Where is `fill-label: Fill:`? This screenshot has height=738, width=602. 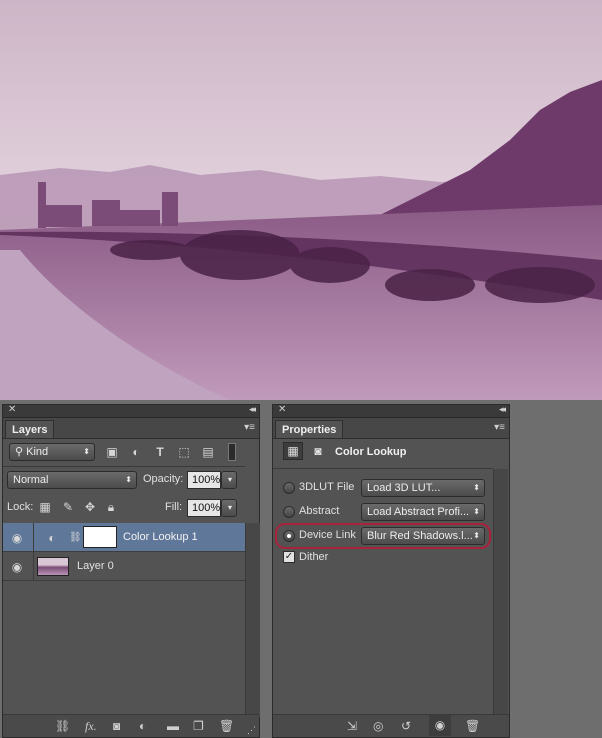 fill-label: Fill: is located at coordinates (174, 507).